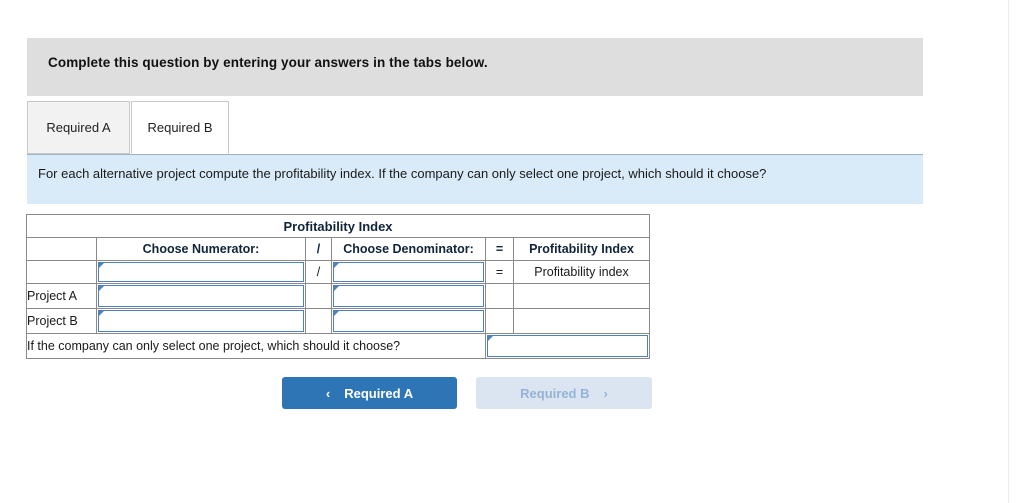 The height and width of the screenshot is (503, 1024). What do you see at coordinates (318, 321) in the screenshot?
I see `project-b-divide-cell` at bounding box center [318, 321].